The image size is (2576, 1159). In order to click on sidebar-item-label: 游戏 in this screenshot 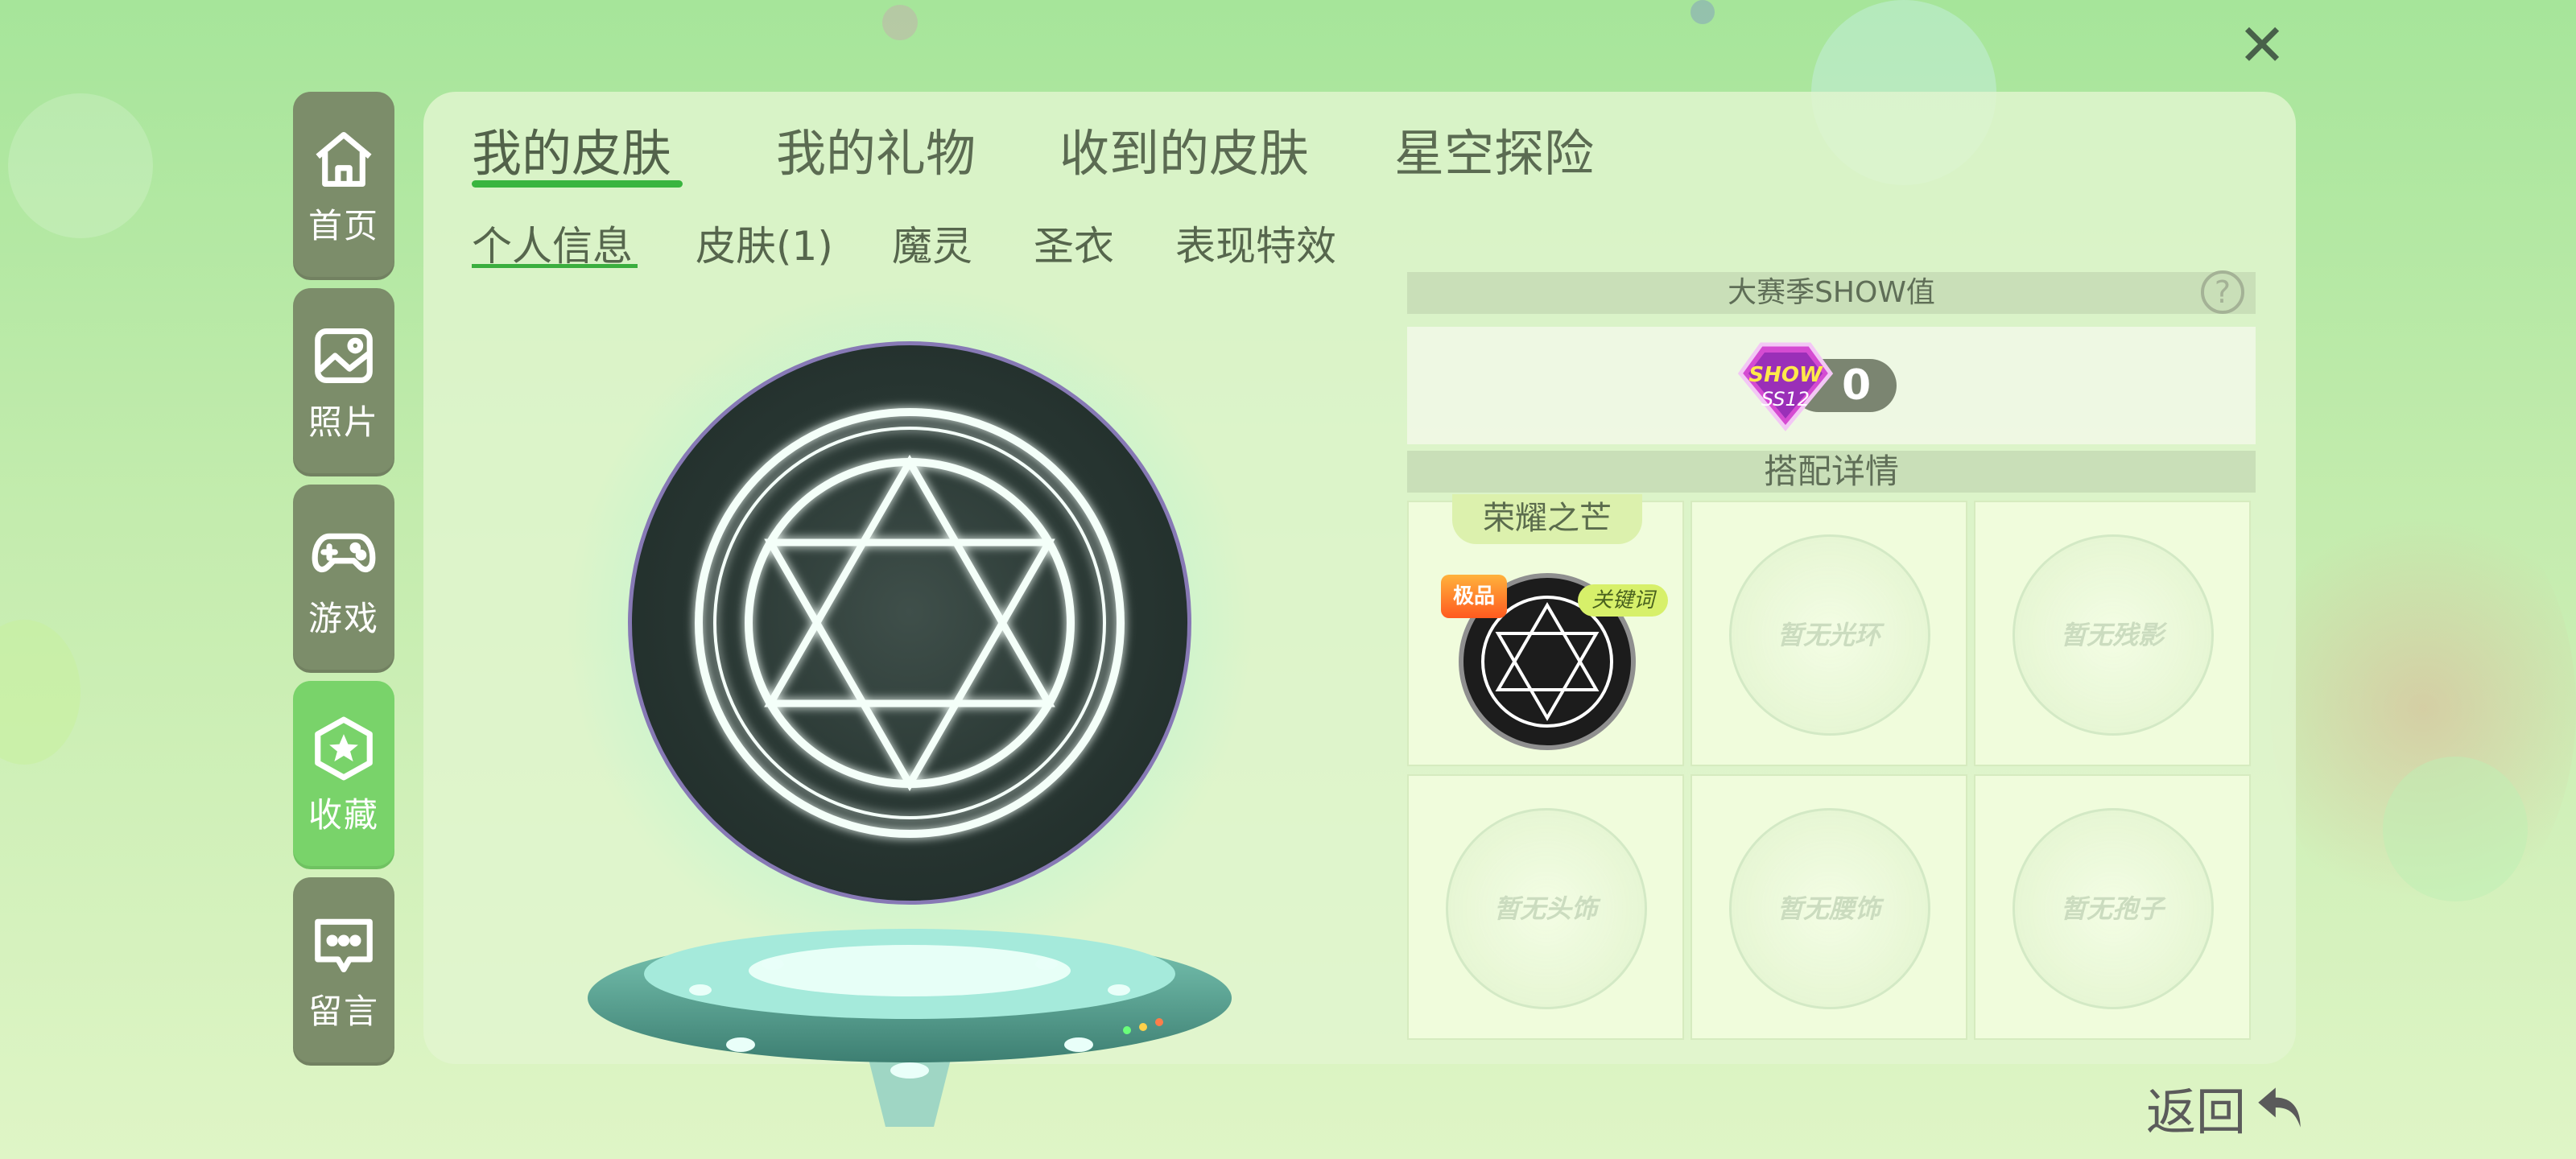, I will do `click(343, 618)`.